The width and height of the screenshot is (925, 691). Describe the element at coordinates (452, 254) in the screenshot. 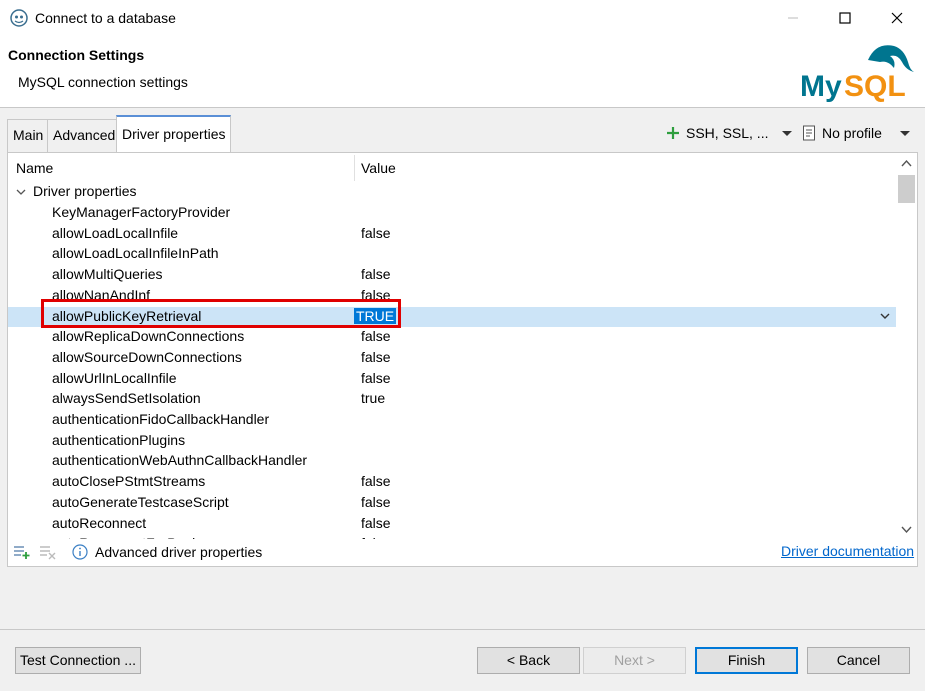

I see `table-row: allowLoadLocalInfileInPath` at that location.